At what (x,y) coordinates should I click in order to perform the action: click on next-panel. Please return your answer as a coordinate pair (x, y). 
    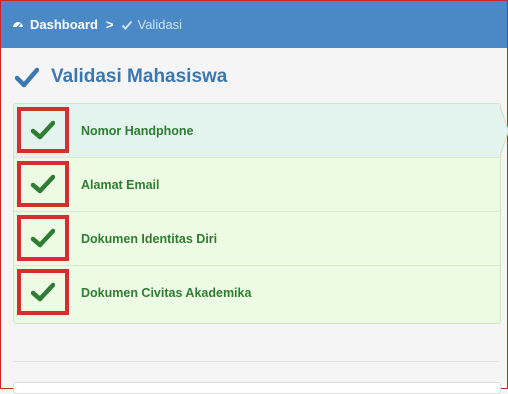
    Looking at the image, I should click on (257, 388).